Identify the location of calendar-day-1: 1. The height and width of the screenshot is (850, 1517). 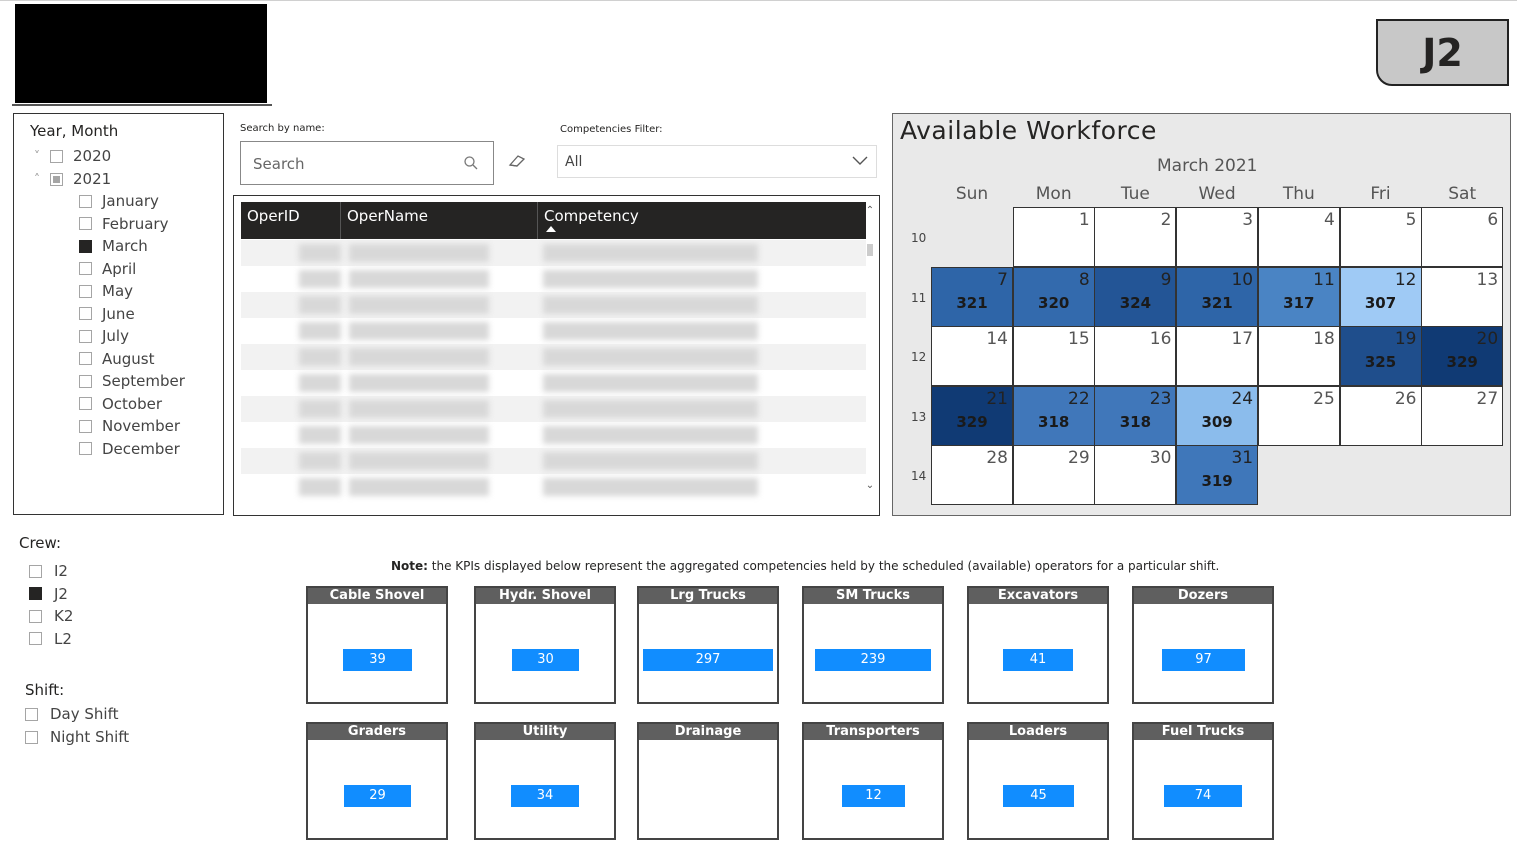
(1053, 237).